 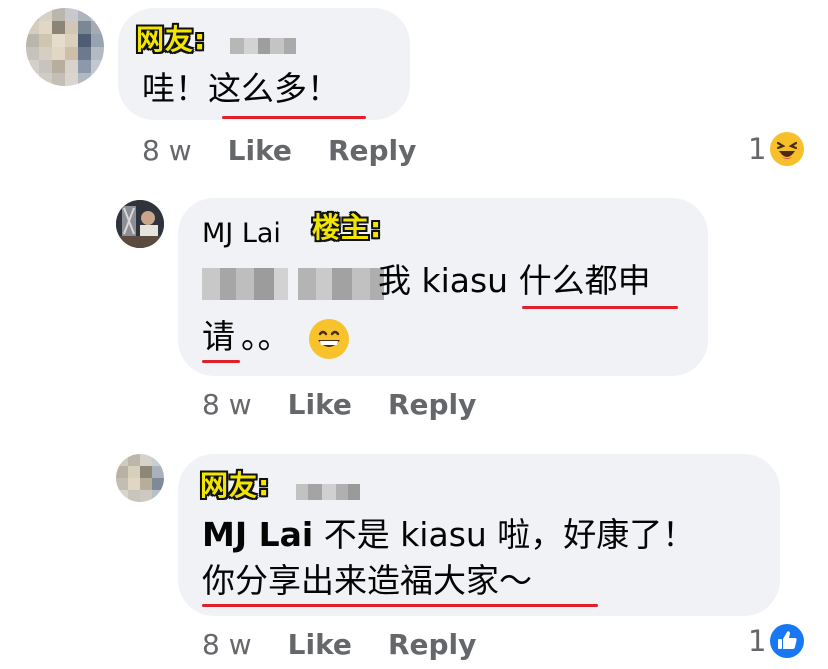 I want to click on comment-text-part: 哇！, so click(x=175, y=88).